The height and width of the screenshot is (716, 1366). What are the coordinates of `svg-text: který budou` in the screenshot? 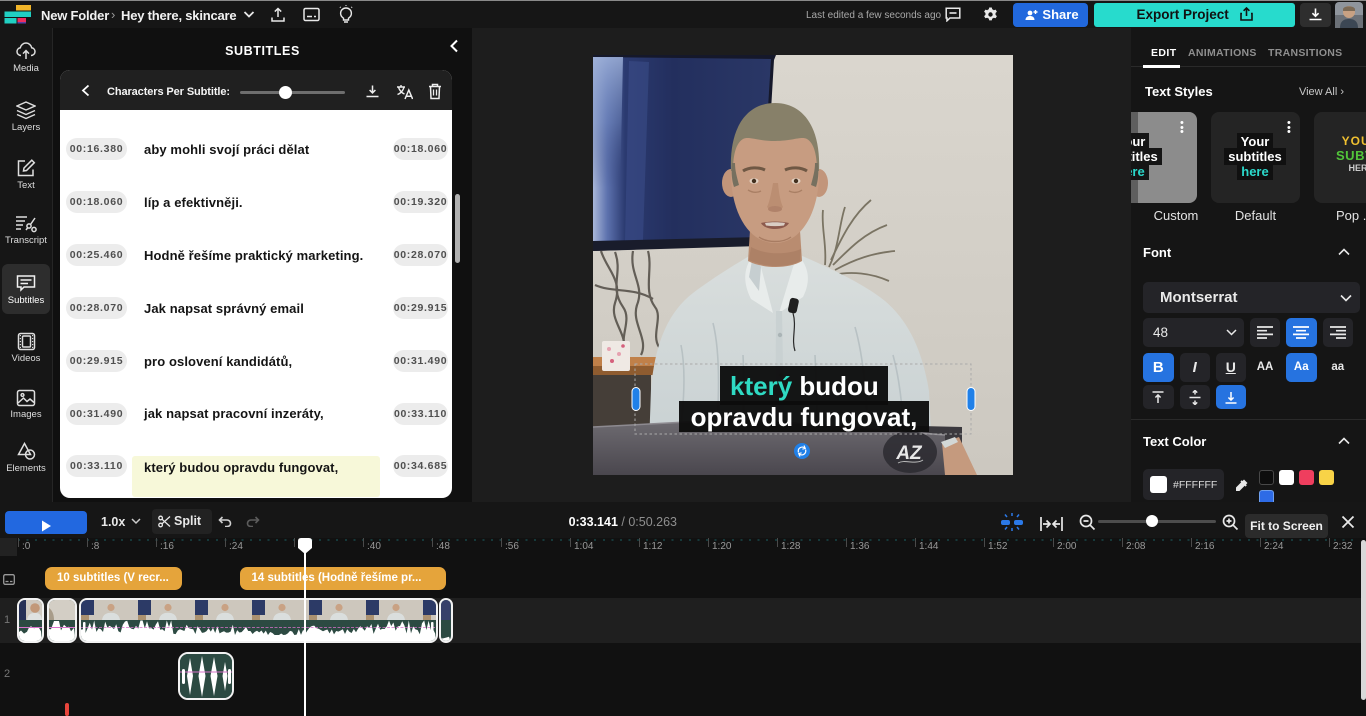 It's located at (804, 386).